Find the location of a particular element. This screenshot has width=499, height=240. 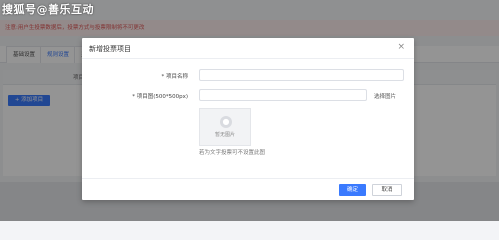

dialog-header: 新增投票项目 × is located at coordinates (248, 48).